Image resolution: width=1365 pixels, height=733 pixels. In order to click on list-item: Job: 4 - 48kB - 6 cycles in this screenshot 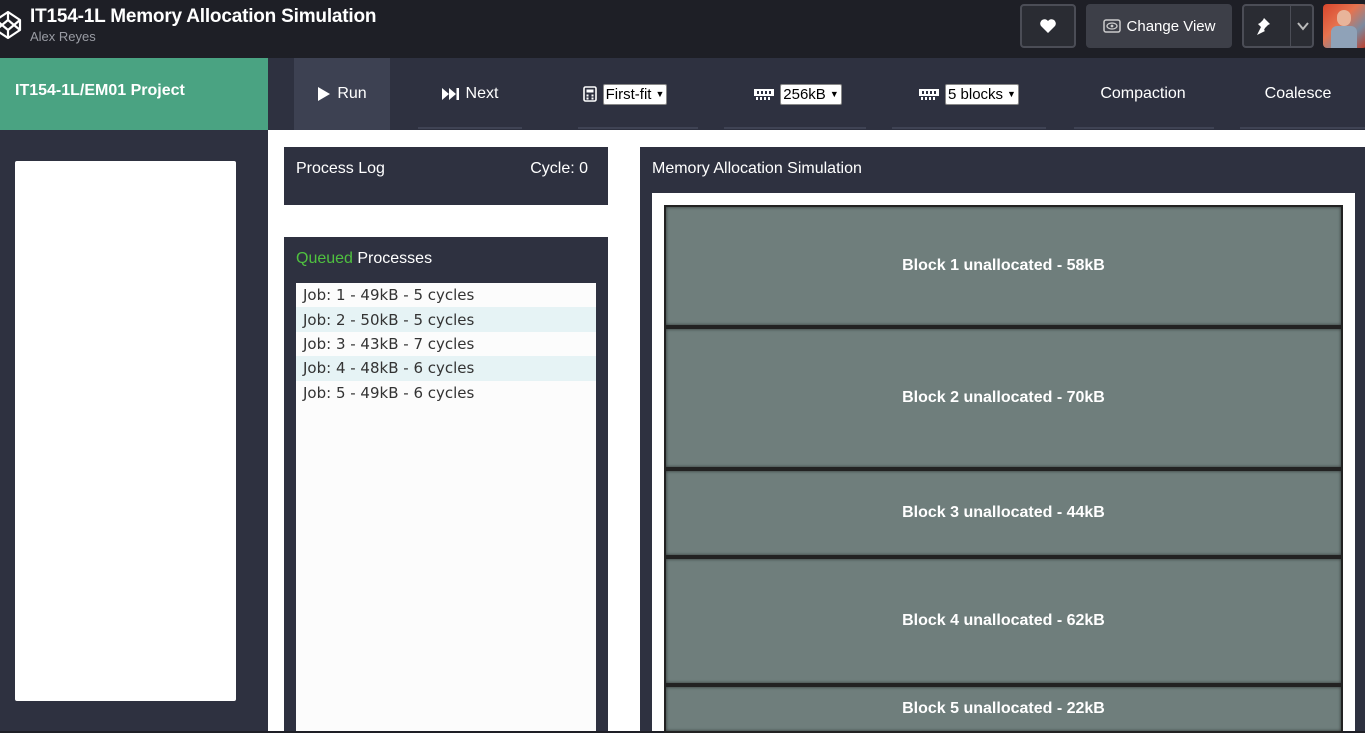, I will do `click(446, 368)`.